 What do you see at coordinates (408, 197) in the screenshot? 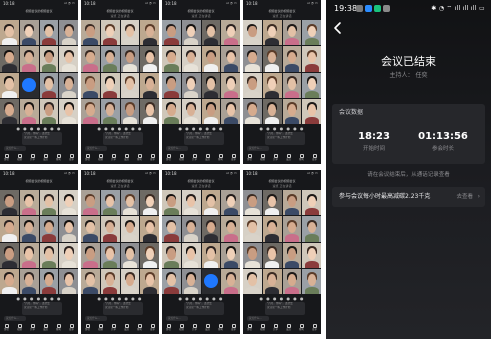
I see `carbon-reduction-row: 参与会议每小时最高减碳2.23千克 去查看 ›` at bounding box center [408, 197].